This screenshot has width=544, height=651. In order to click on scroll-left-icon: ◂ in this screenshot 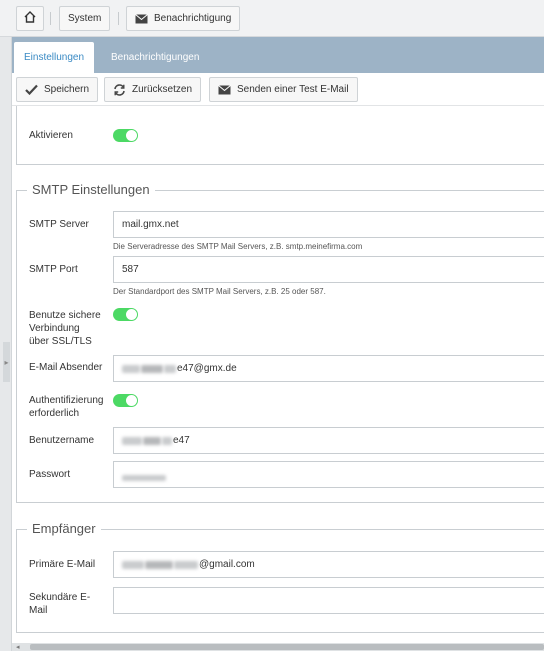, I will do `click(18, 647)`.